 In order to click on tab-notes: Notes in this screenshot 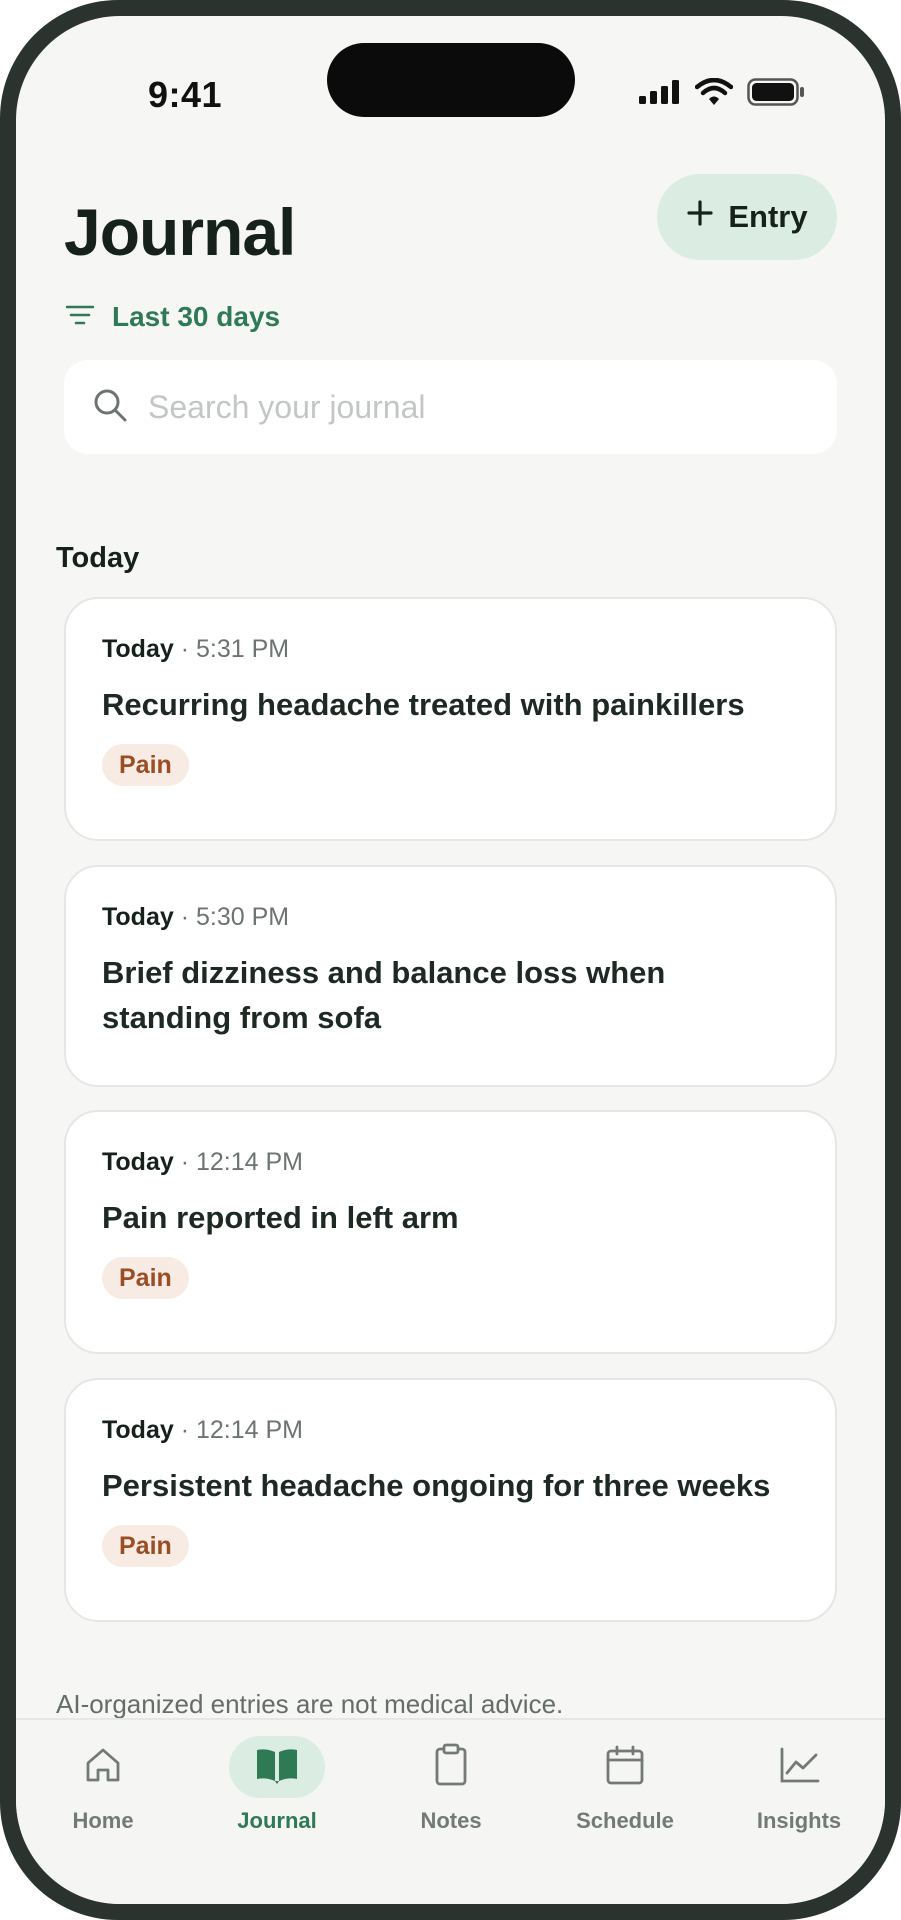, I will do `click(451, 1777)`.